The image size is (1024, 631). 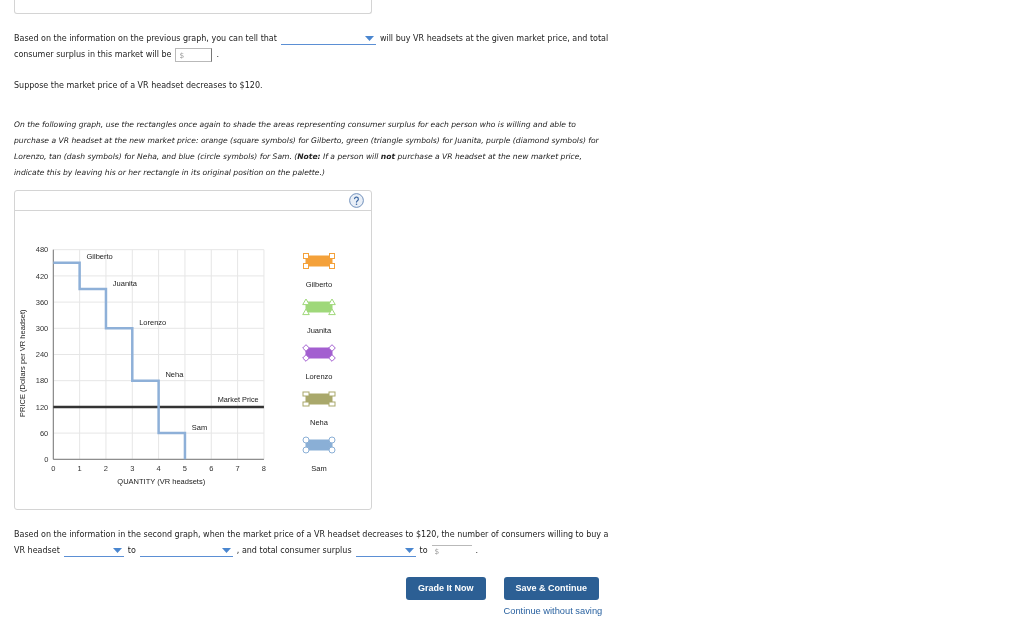 What do you see at coordinates (319, 353) in the screenshot?
I see `rectangle-diamond-handles-icon` at bounding box center [319, 353].